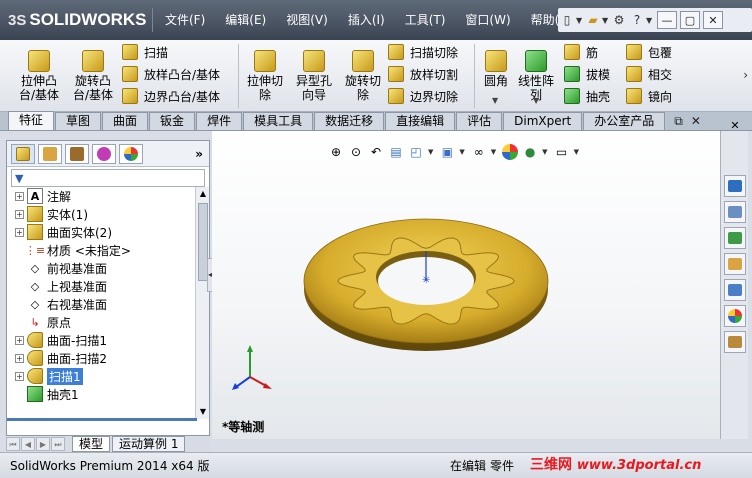 This screenshot has height=478, width=752. I want to click on zoom-to-area-icon: ⊙, so click(356, 152).